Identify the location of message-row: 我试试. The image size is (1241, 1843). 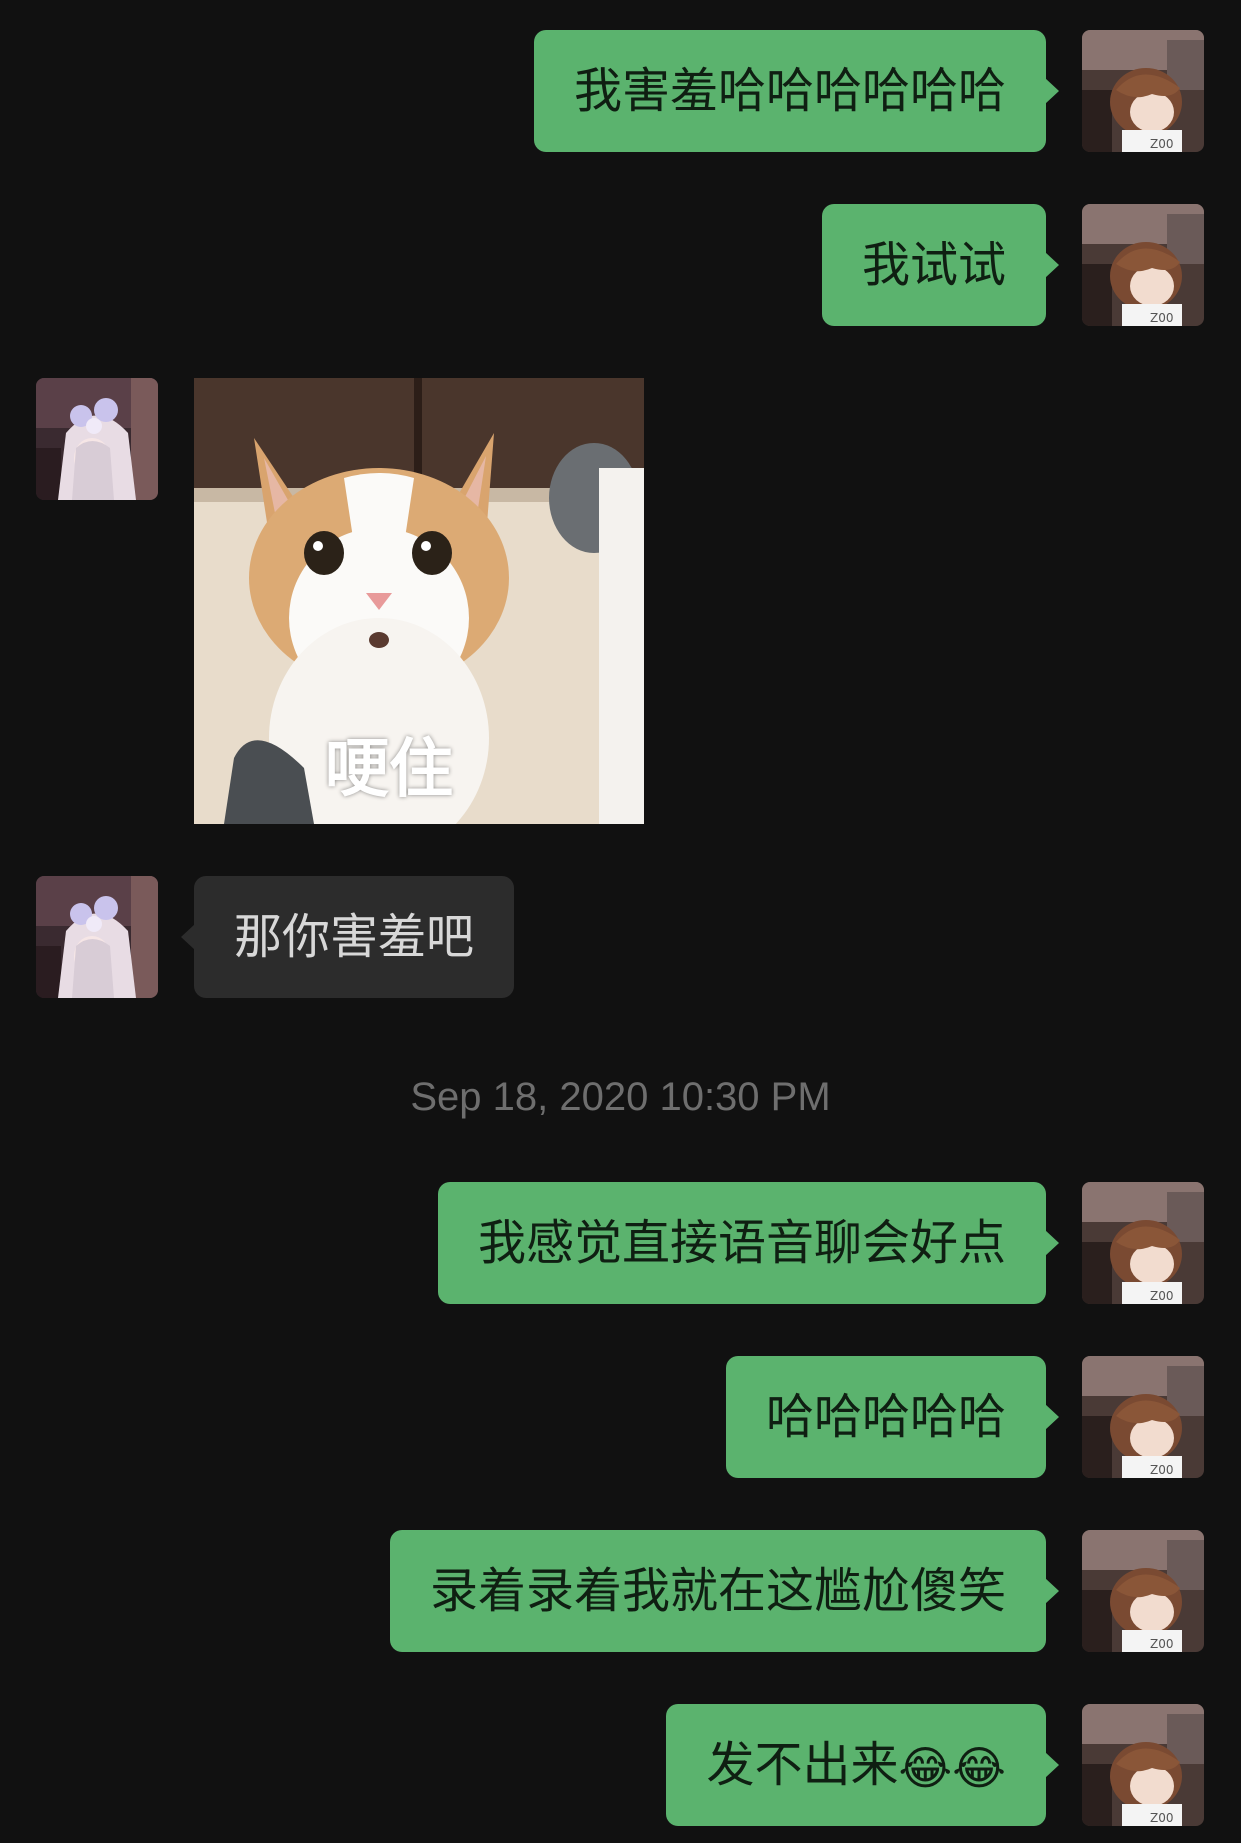
(620, 265).